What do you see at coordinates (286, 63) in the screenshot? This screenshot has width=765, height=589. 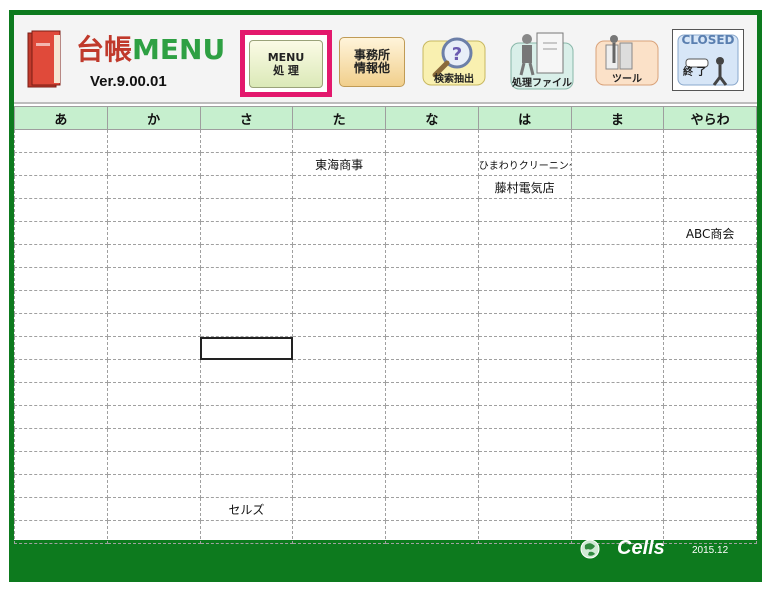 I see `menu-process-button: MENU 処 理` at bounding box center [286, 63].